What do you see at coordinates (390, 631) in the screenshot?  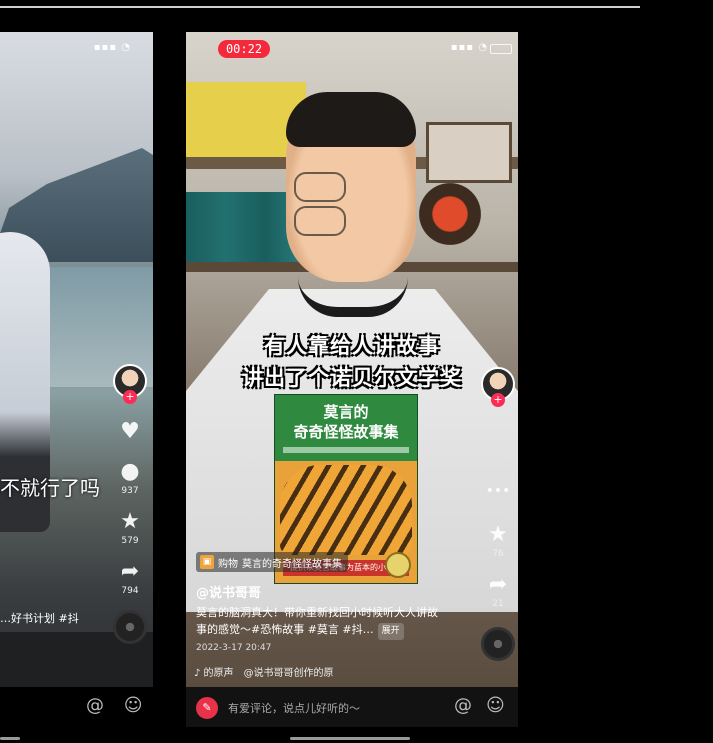 I see `expand-button: 展开` at bounding box center [390, 631].